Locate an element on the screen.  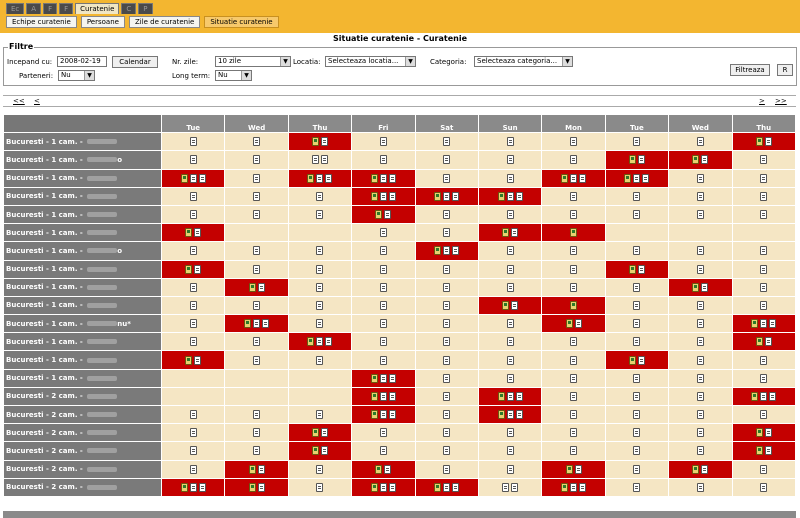
tab-2: F is located at coordinates (50, 8).